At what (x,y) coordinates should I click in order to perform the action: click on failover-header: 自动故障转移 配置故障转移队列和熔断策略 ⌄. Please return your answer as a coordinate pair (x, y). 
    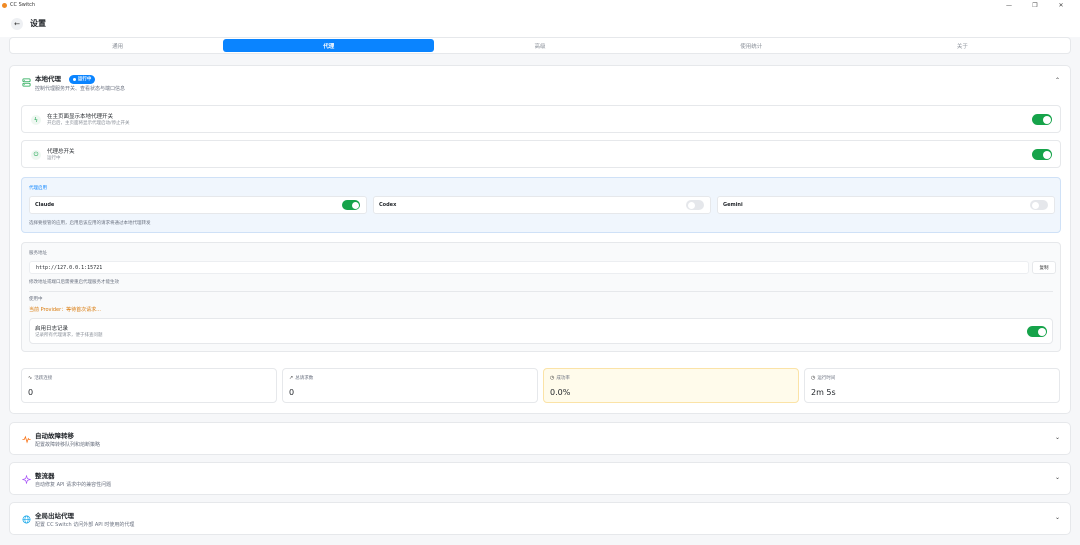
    Looking at the image, I should click on (540, 439).